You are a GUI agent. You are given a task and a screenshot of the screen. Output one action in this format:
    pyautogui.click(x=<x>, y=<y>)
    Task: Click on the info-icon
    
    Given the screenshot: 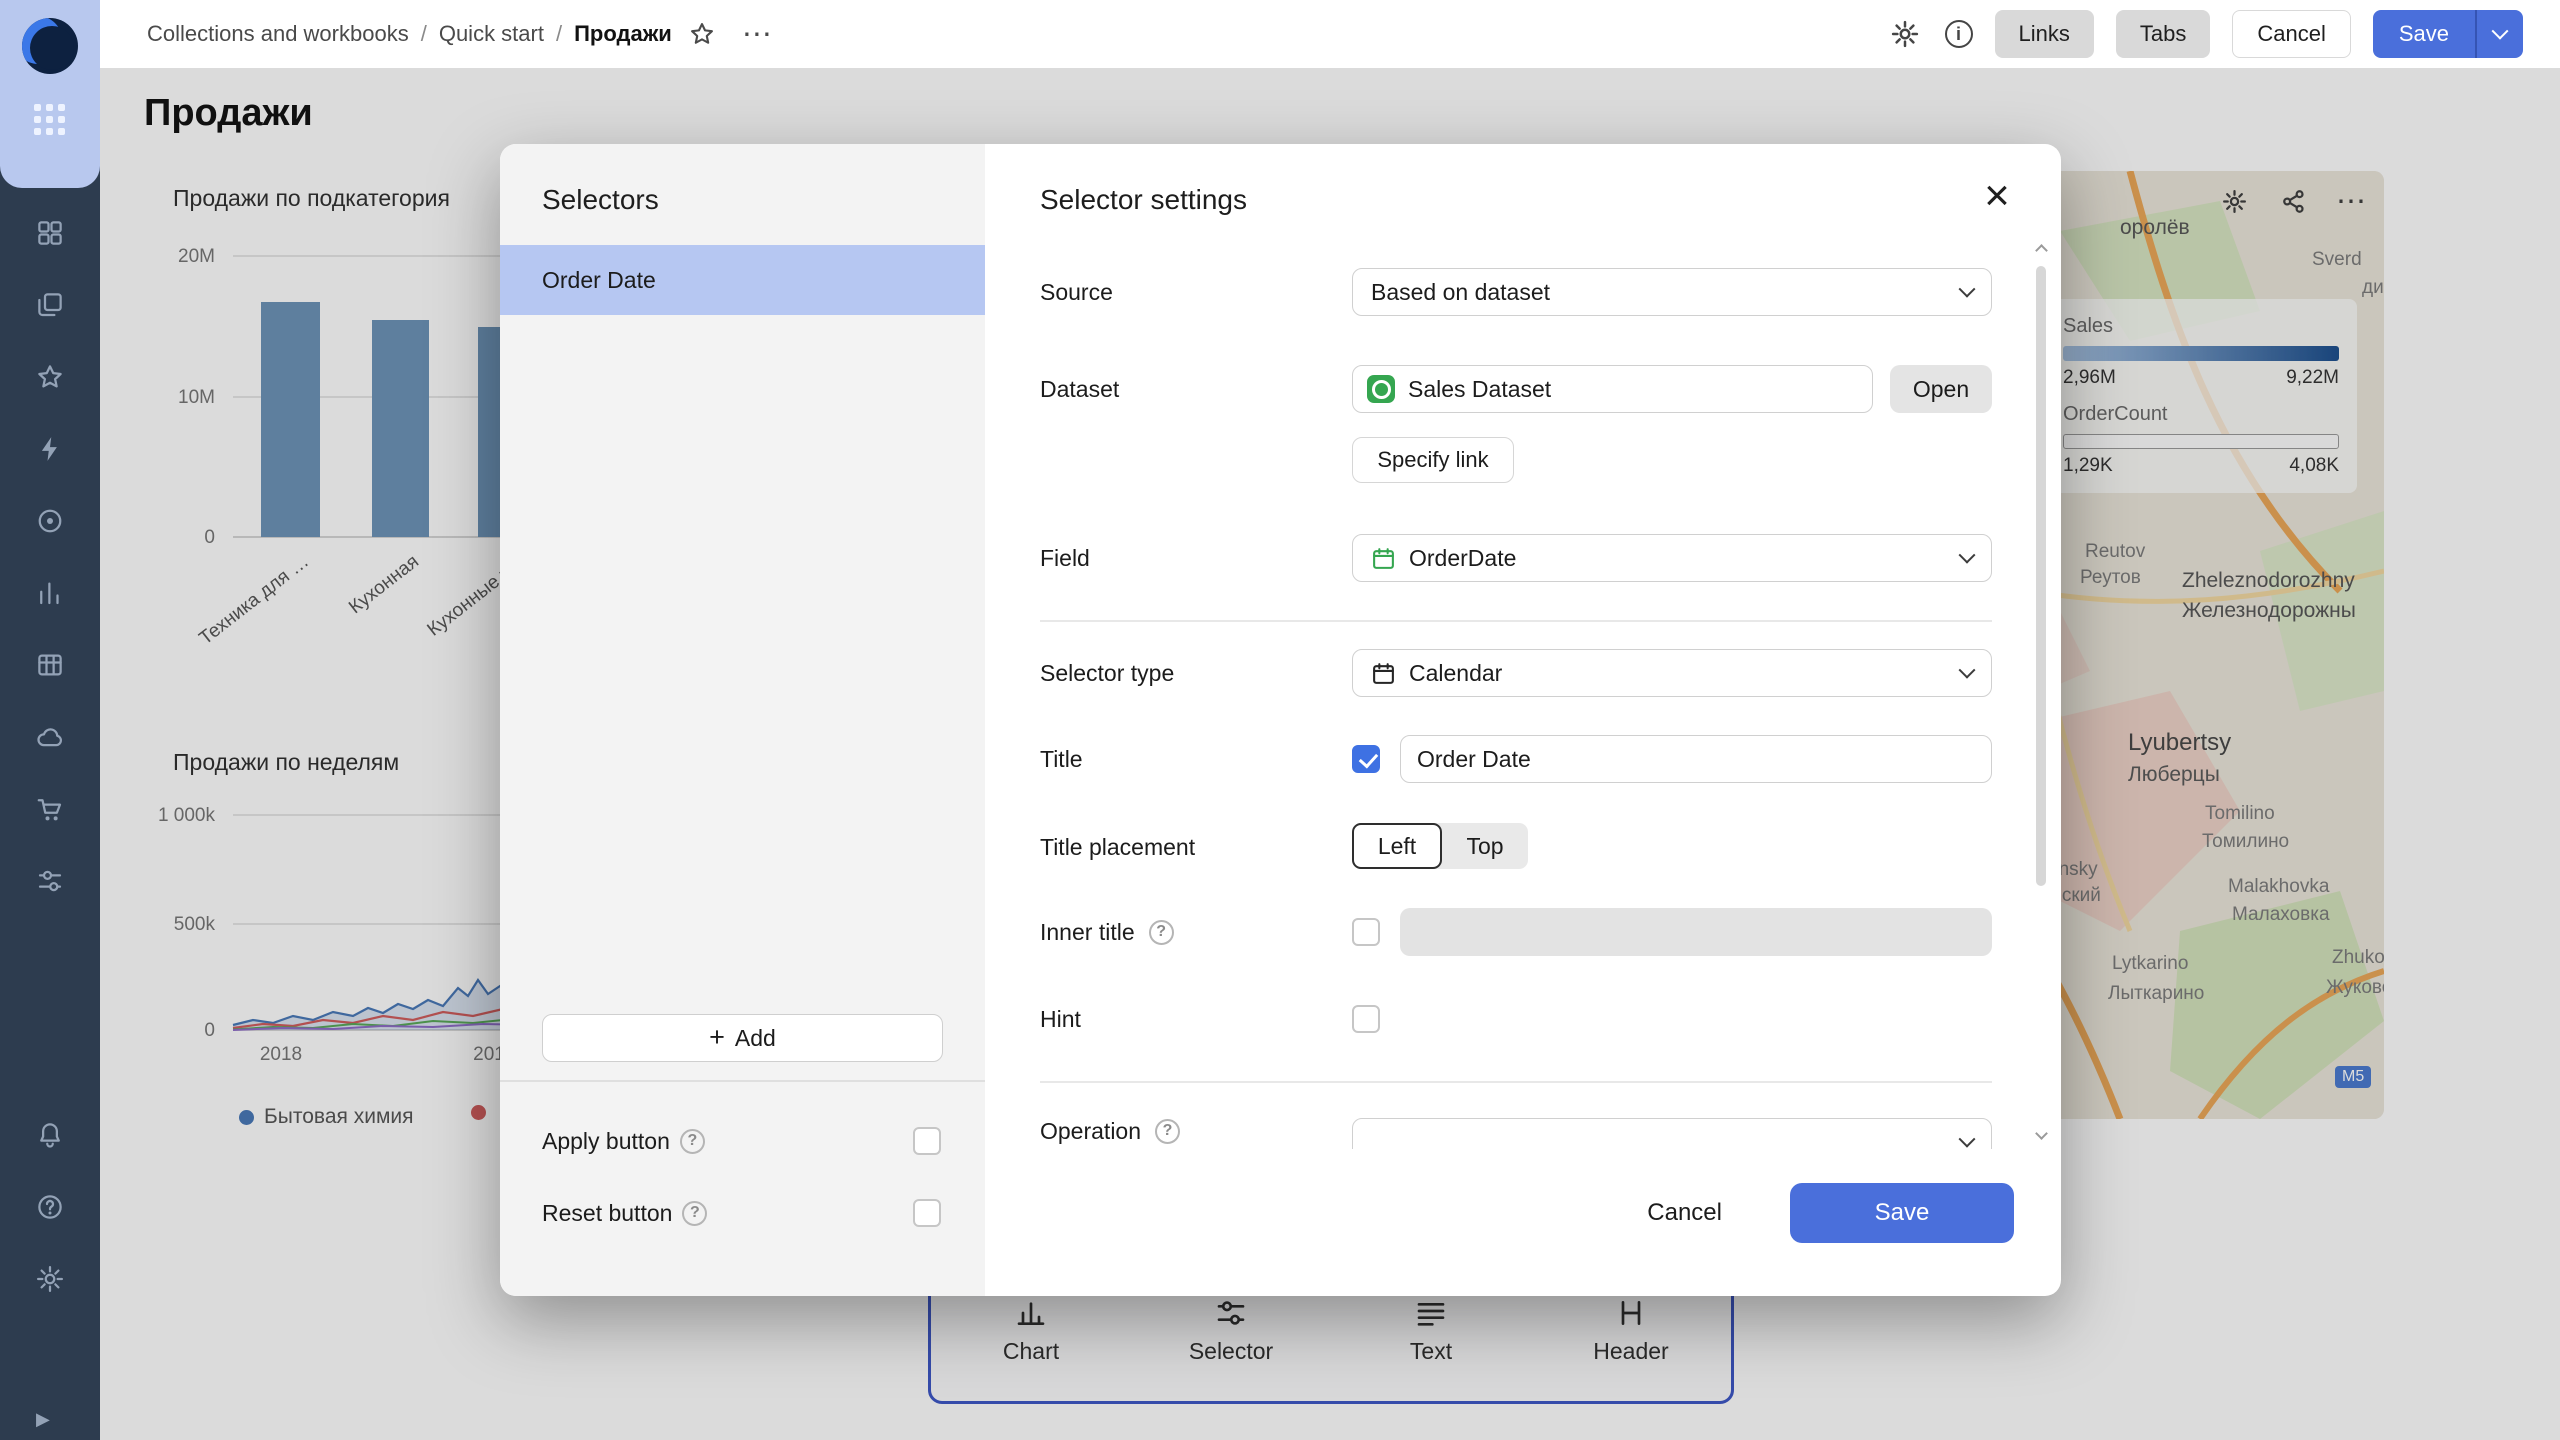 What is the action you would take?
    pyautogui.click(x=1958, y=34)
    